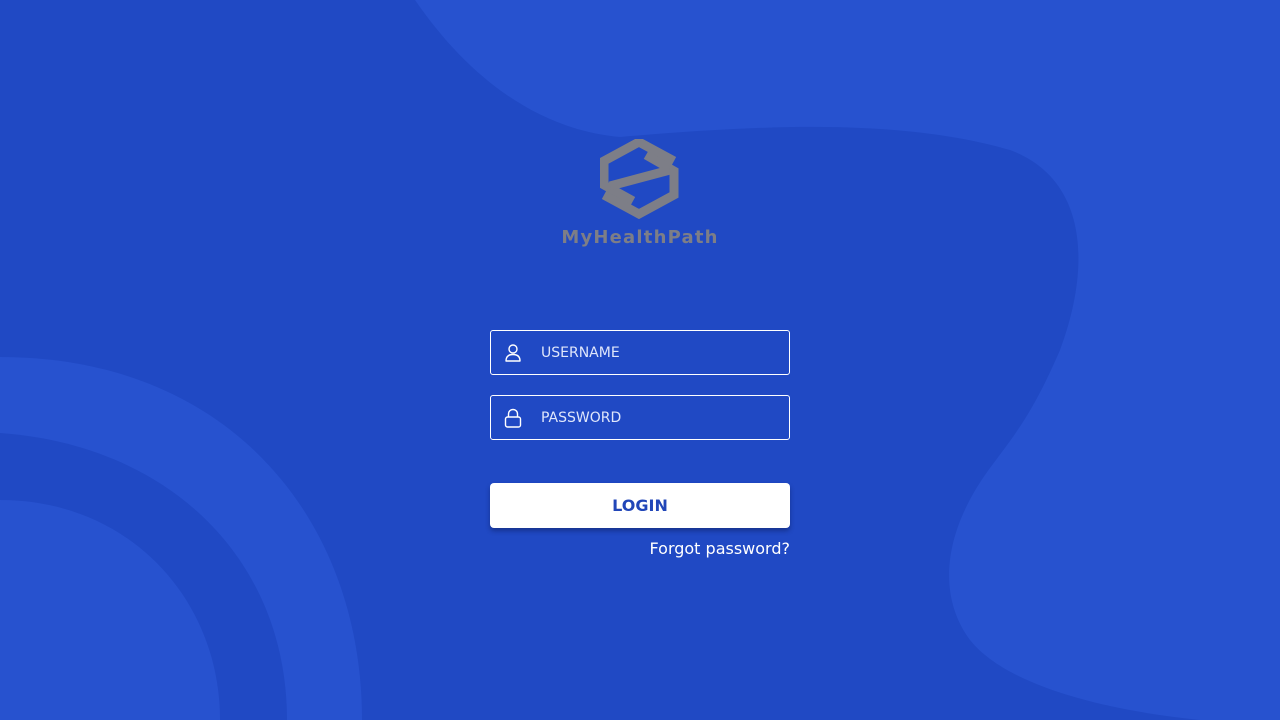 This screenshot has height=720, width=1280. I want to click on lock-icon, so click(513, 418).